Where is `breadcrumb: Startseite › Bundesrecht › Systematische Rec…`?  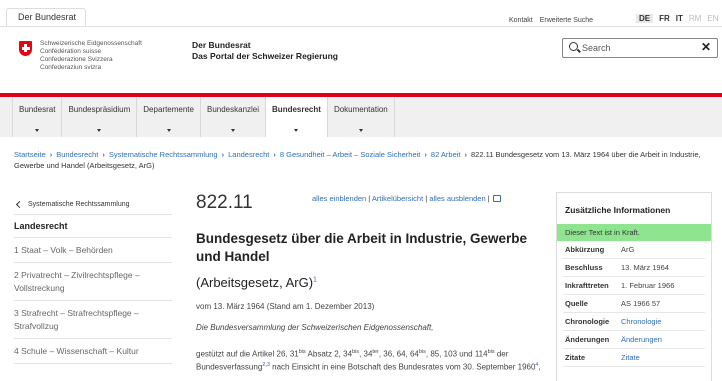
breadcrumb: Startseite › Bundesrecht › Systematische Rec… is located at coordinates (364, 160).